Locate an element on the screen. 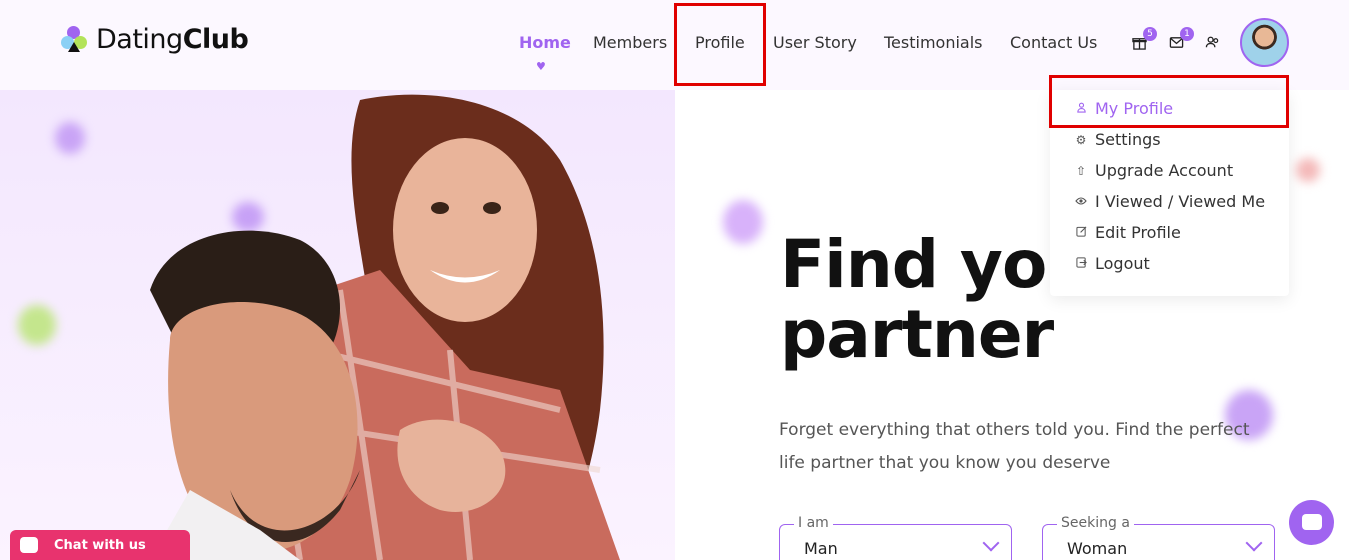  mail-icon: 1 is located at coordinates (1181, 39).